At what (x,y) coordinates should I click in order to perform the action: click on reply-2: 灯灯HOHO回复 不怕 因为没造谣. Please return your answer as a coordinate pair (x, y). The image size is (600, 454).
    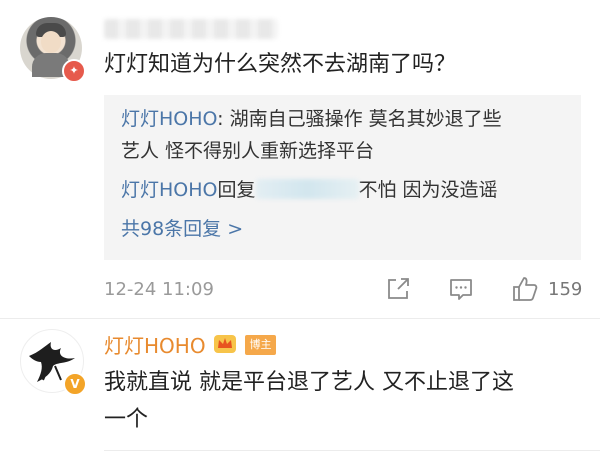
    Looking at the image, I should click on (309, 190).